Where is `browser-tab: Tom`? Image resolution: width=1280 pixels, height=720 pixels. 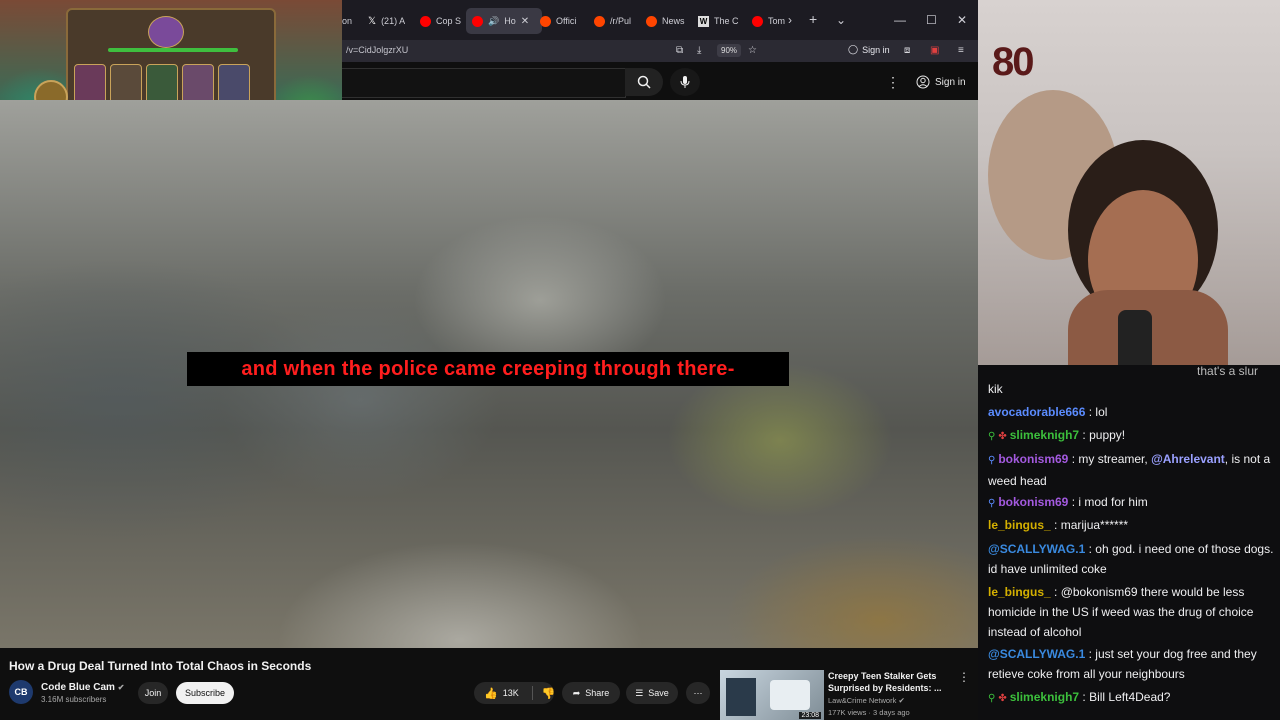
browser-tab: Tom is located at coordinates (768, 21).